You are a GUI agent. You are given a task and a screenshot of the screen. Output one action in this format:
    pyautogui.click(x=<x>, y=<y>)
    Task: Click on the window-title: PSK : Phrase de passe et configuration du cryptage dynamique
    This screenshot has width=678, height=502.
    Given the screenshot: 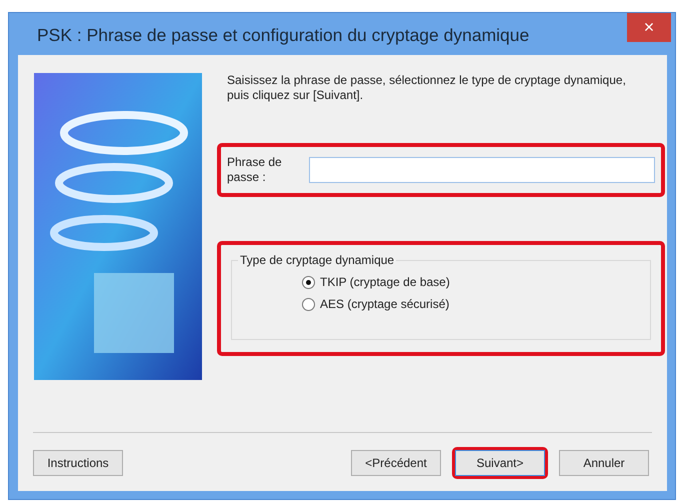 What is the action you would take?
    pyautogui.click(x=283, y=35)
    